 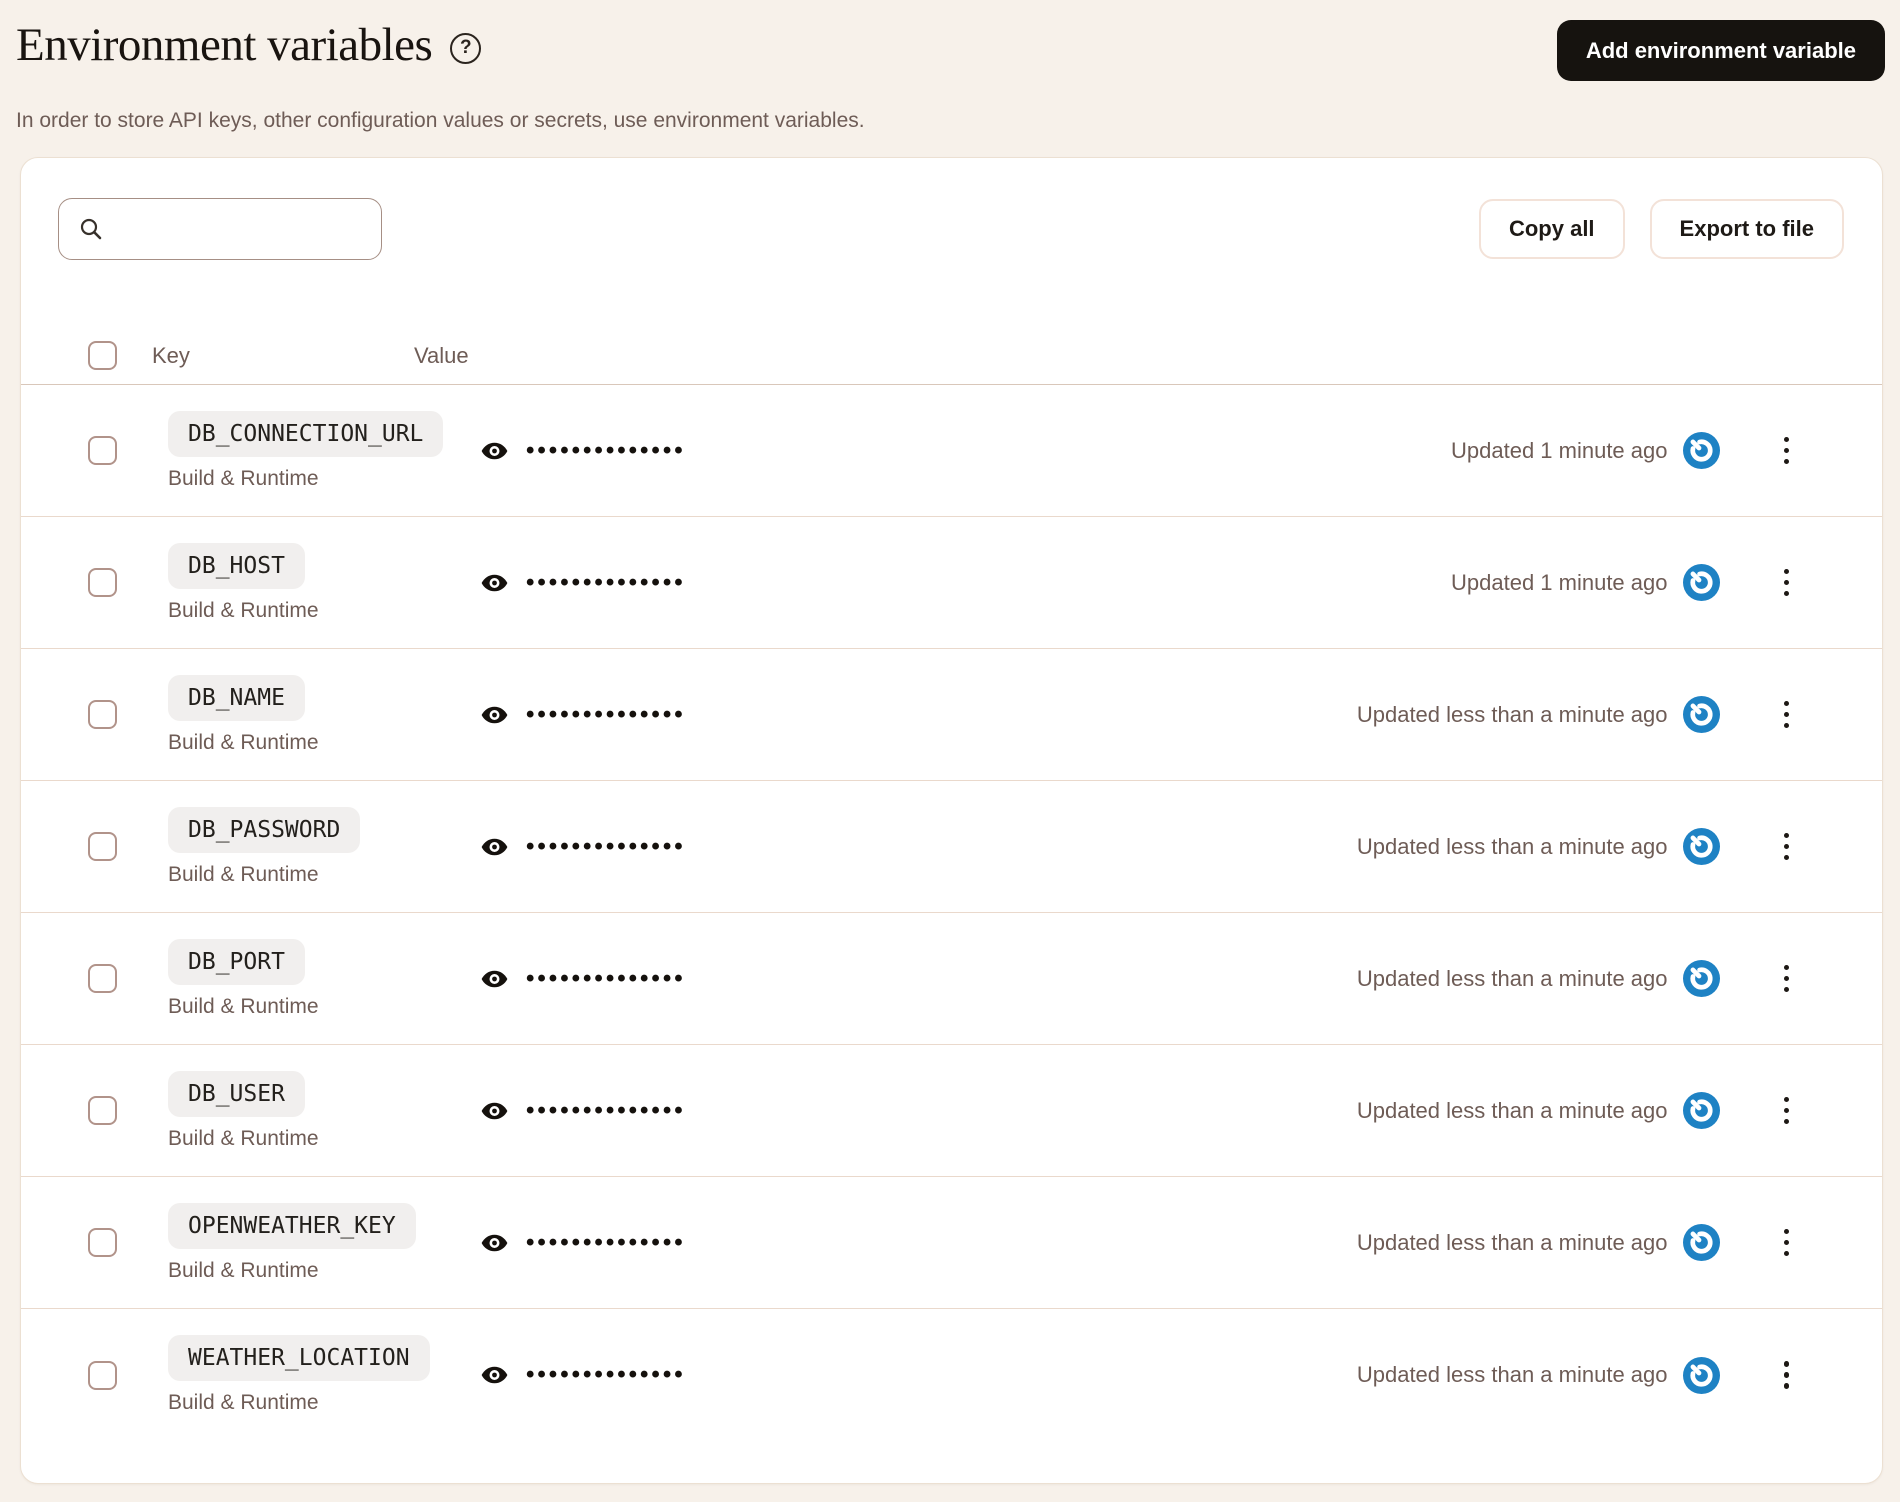 I want to click on card-toolbar: Copy all Export to file, so click(x=951, y=209).